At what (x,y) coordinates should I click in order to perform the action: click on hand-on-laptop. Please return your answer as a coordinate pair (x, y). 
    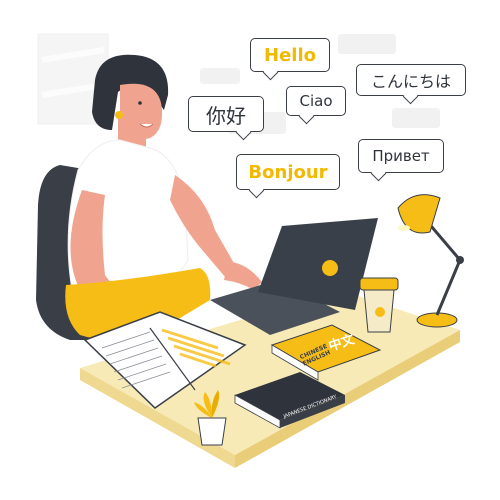
    Looking at the image, I should click on (243, 276).